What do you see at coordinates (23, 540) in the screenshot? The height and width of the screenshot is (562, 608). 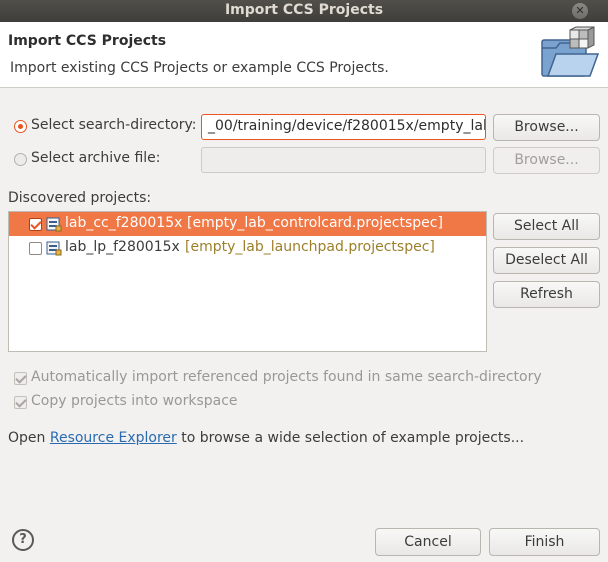 I see `help-icon: ?` at bounding box center [23, 540].